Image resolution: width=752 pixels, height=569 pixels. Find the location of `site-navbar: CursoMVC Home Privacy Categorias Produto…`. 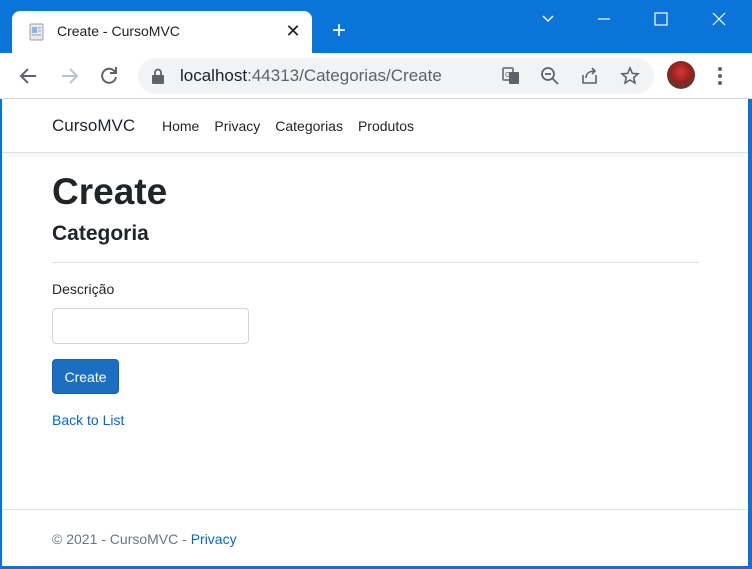

site-navbar: CursoMVC Home Privacy Categorias Produto… is located at coordinates (375, 126).